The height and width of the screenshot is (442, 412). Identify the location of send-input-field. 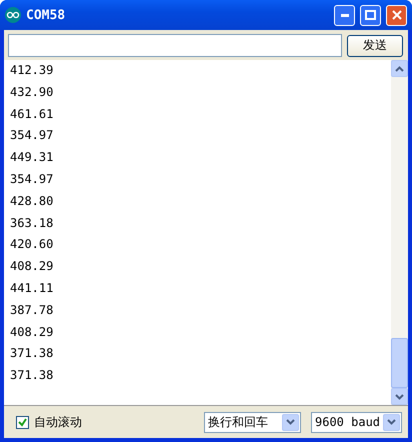
(175, 45).